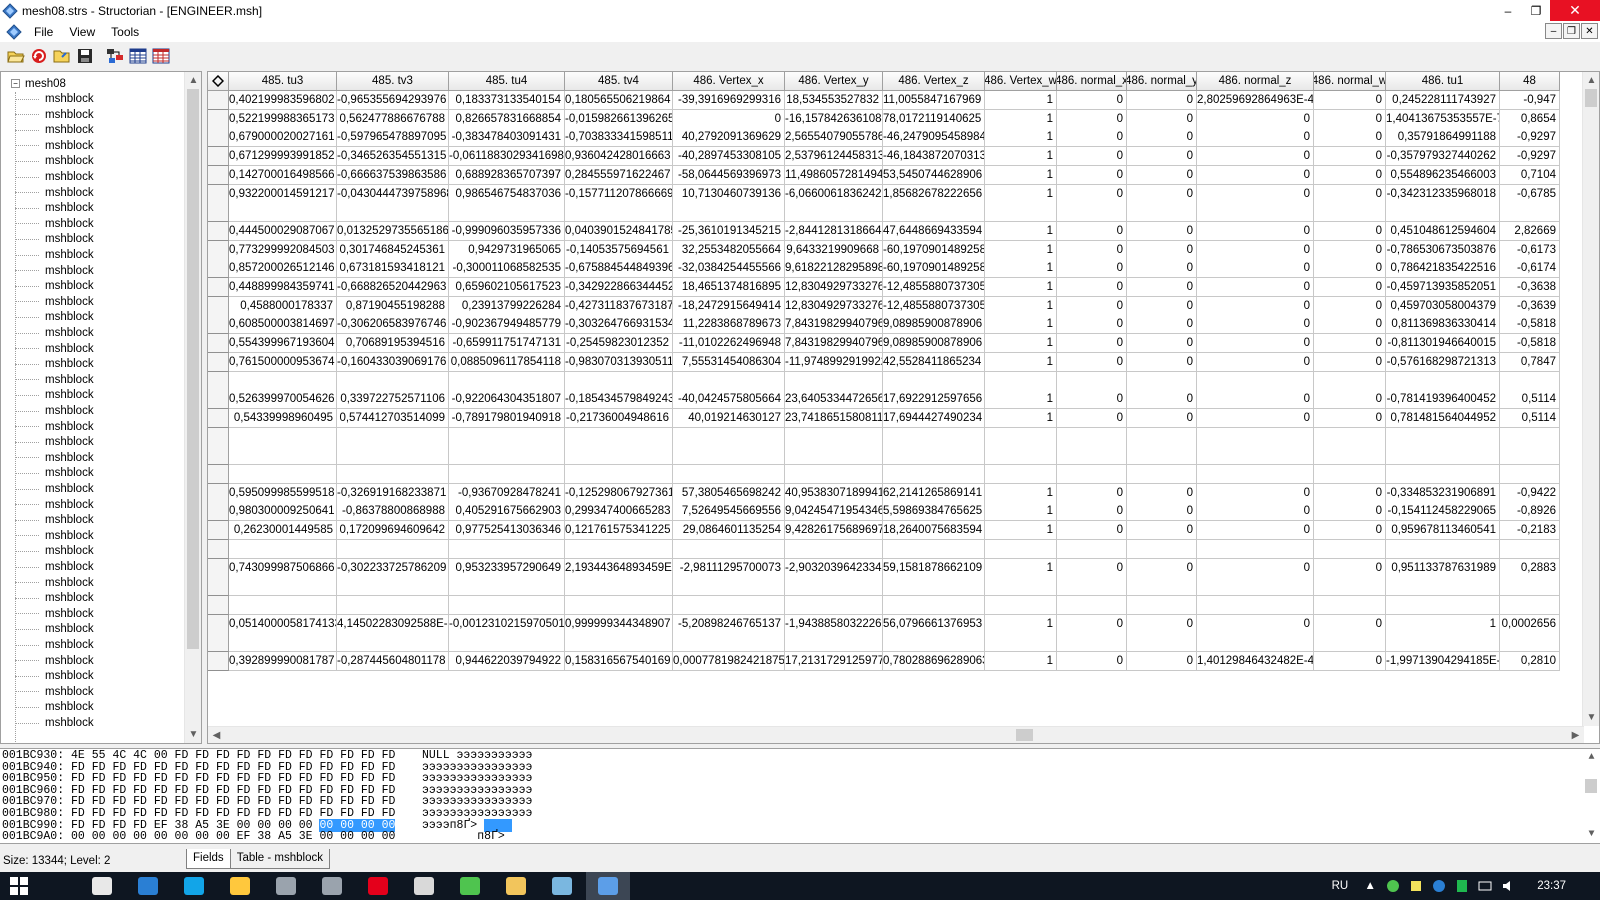  Describe the element at coordinates (516, 886) in the screenshot. I see `explorer-app-button` at that location.